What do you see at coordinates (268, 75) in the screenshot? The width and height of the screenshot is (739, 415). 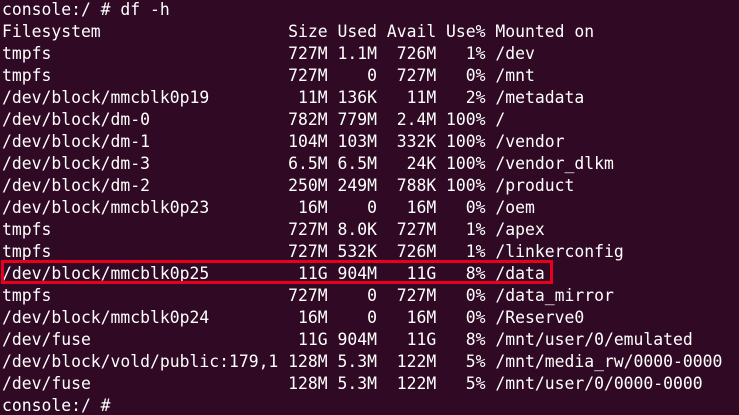 I see `table-row: tmpfs 727M 0 727M 0% /mnt` at bounding box center [268, 75].